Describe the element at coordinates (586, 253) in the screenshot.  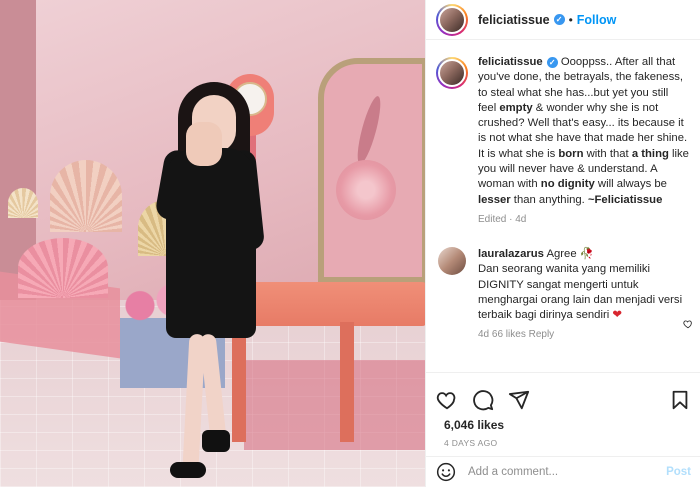
I see `wilted-flower-emoji: 🥀` at that location.